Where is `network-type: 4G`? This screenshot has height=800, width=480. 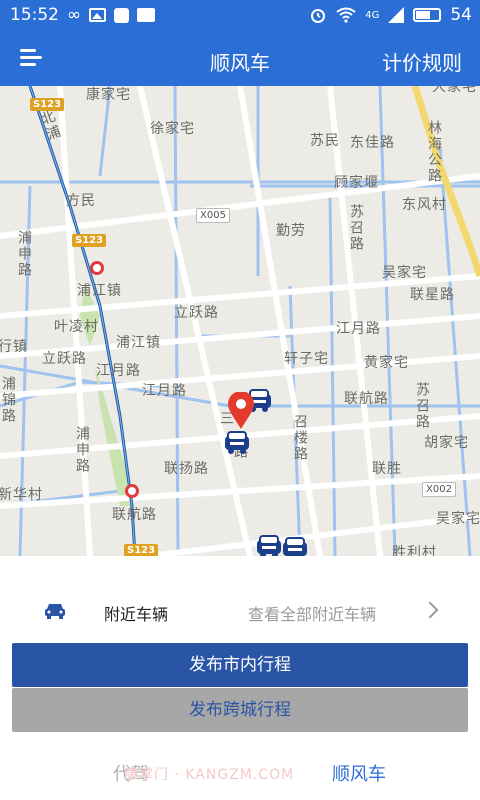 network-type: 4G is located at coordinates (372, 15).